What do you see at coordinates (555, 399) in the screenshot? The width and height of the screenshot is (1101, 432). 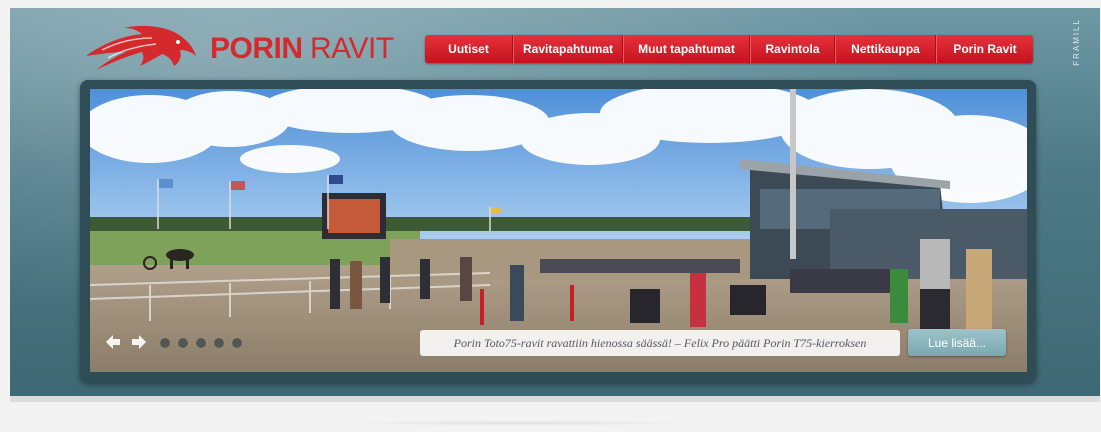 I see `header-bottom-strip` at bounding box center [555, 399].